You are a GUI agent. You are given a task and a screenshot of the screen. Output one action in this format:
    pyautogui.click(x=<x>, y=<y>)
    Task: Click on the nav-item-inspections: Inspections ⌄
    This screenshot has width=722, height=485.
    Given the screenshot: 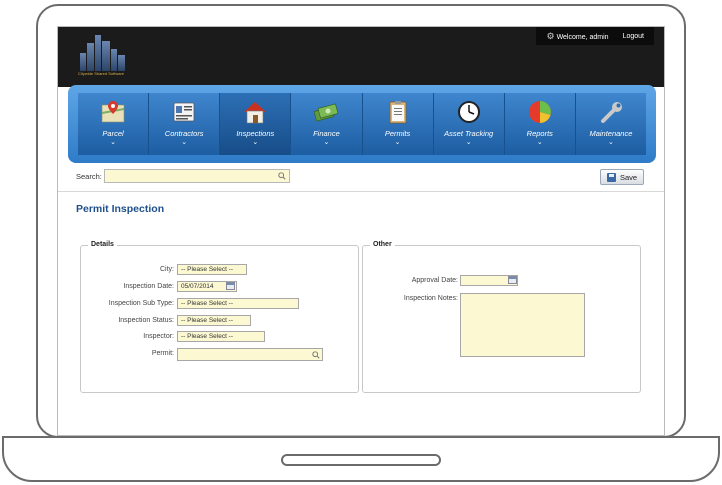 What is the action you would take?
    pyautogui.click(x=256, y=124)
    